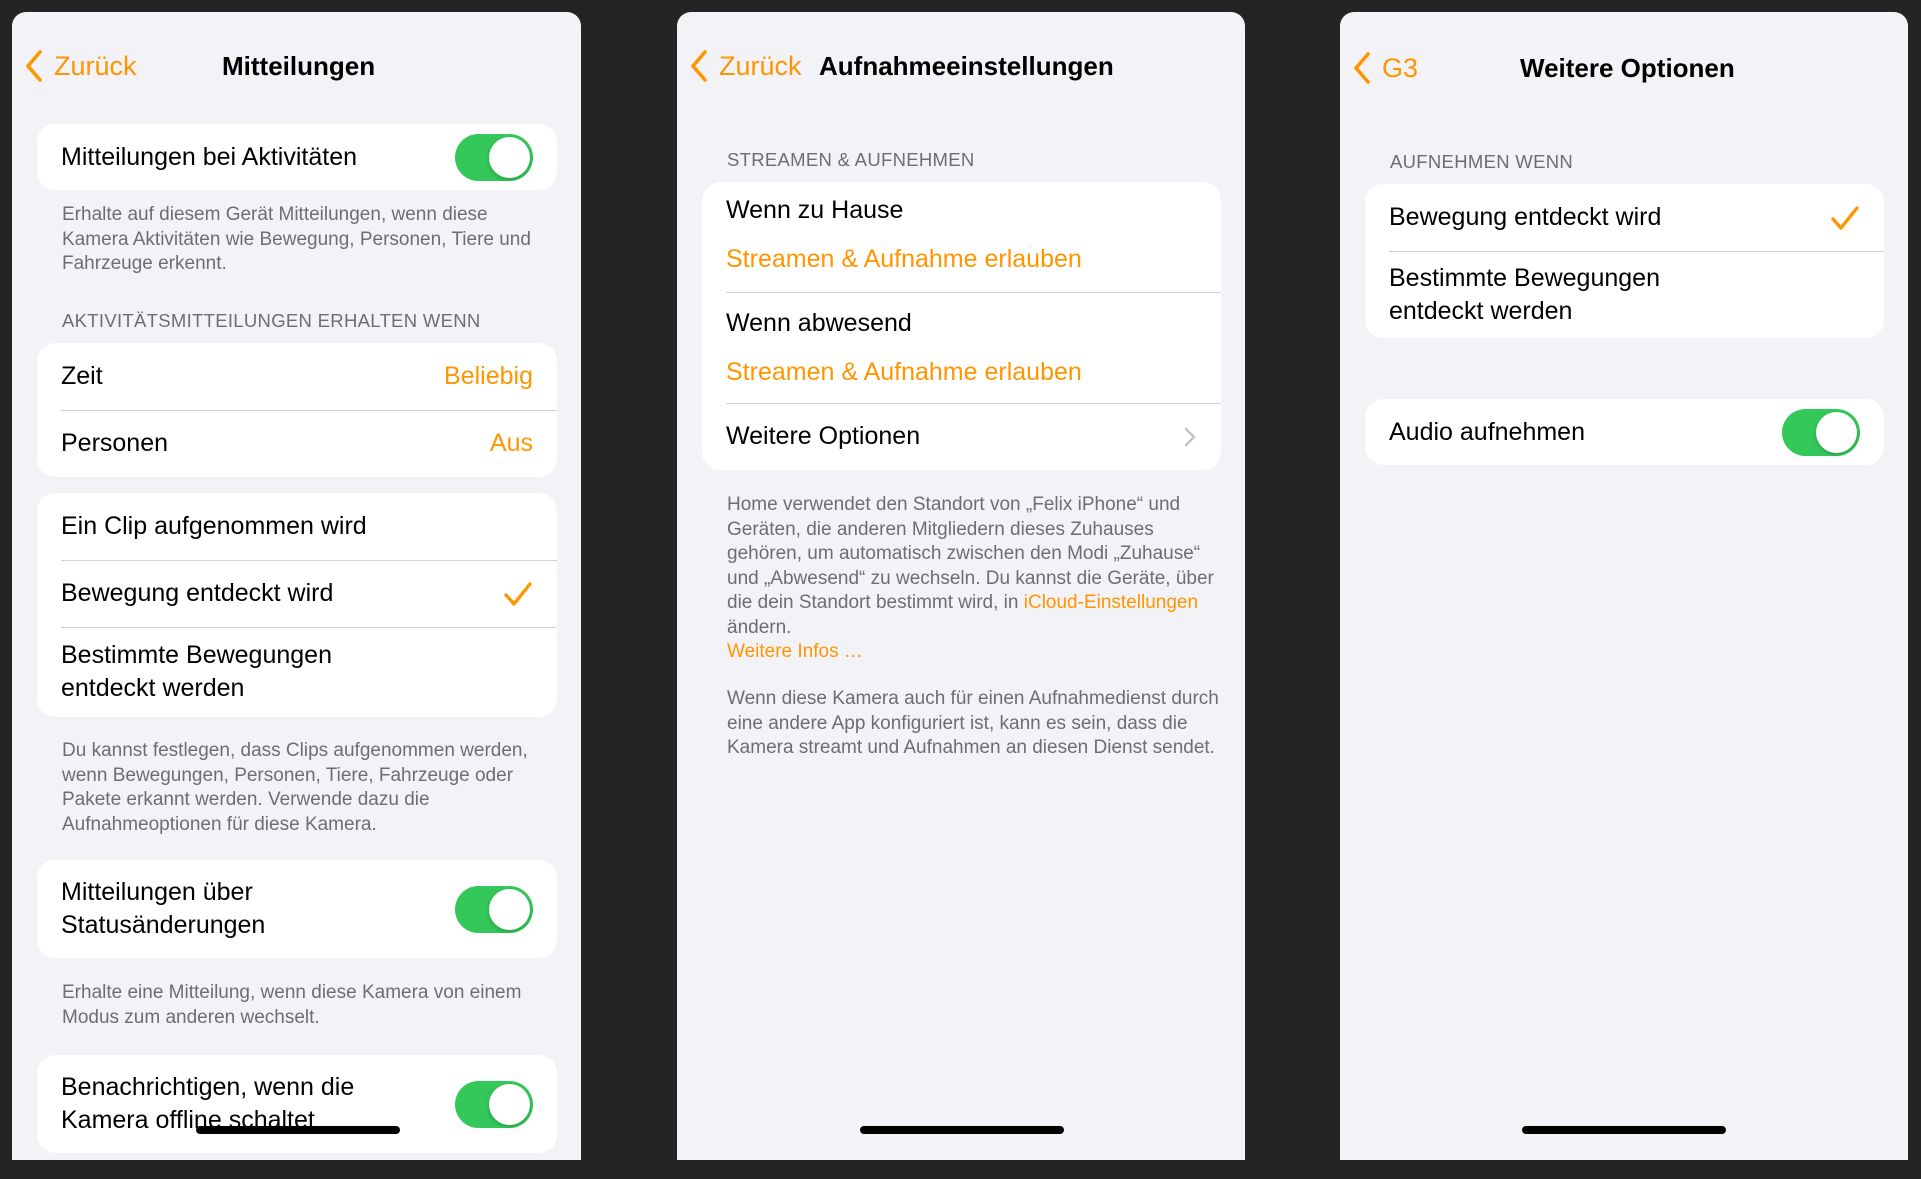  Describe the element at coordinates (1111, 602) in the screenshot. I see `icloud-settings-link: iCloud-Einstellungen` at that location.